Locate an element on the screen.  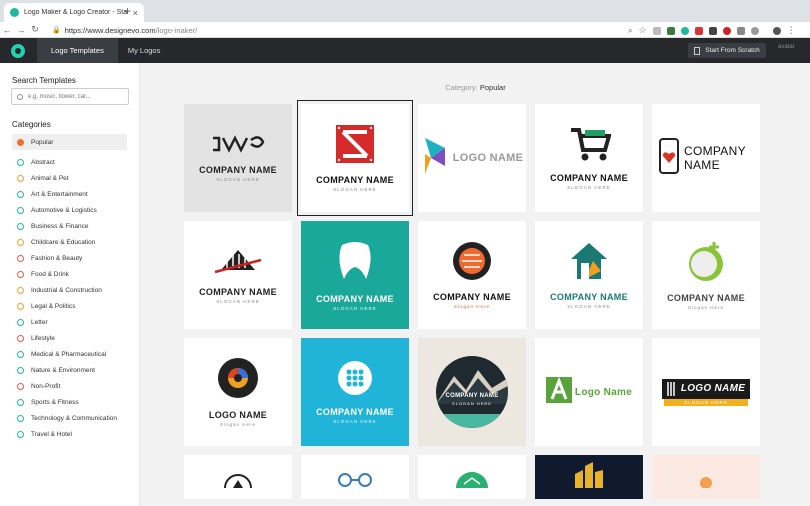
logo-template-card: LOGO NAME SLOGAN HERE is located at coordinates (706, 392).